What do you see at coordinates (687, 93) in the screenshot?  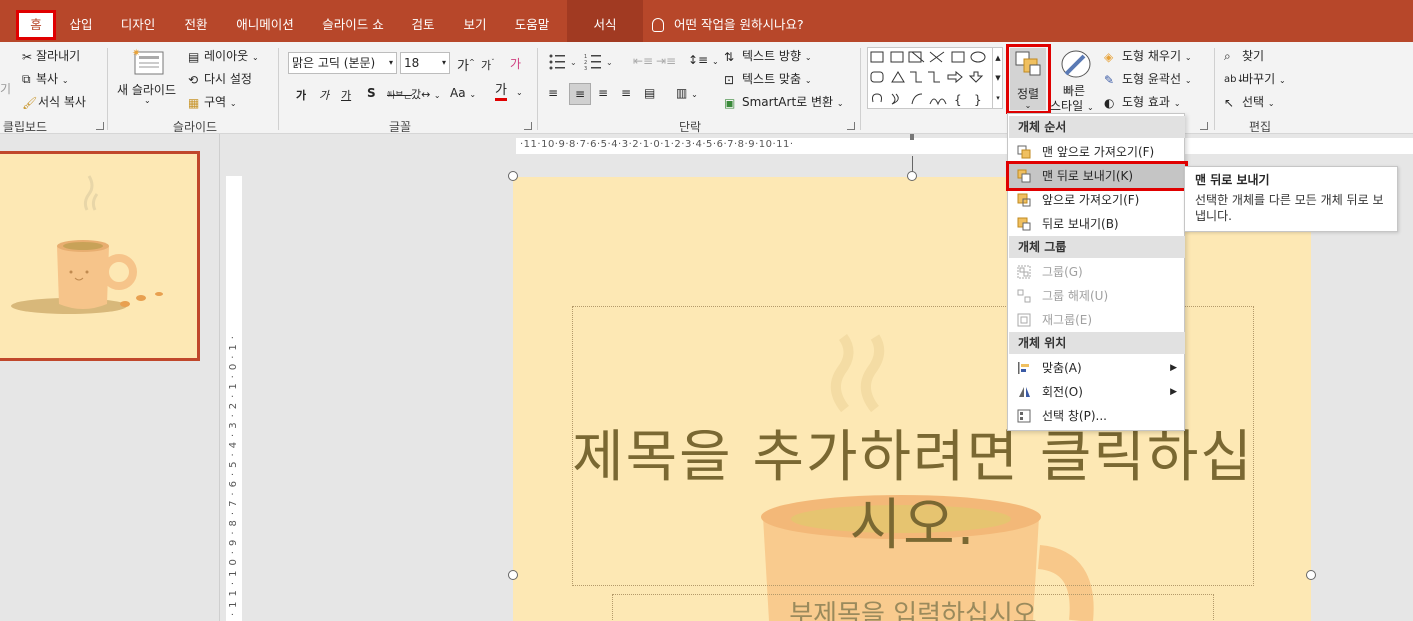 I see `columns-icon: ▥ ⌄` at bounding box center [687, 93].